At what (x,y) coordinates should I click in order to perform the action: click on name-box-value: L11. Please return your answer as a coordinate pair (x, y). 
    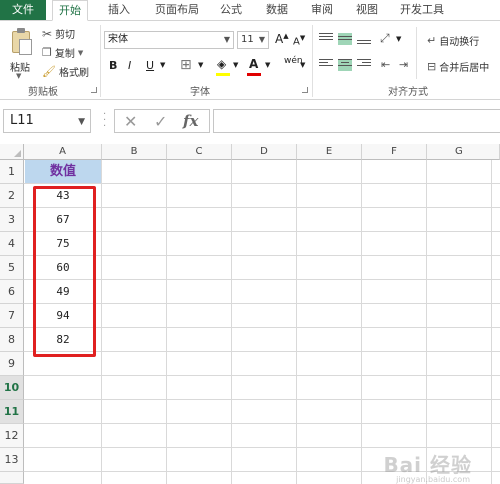
    Looking at the image, I should click on (22, 120).